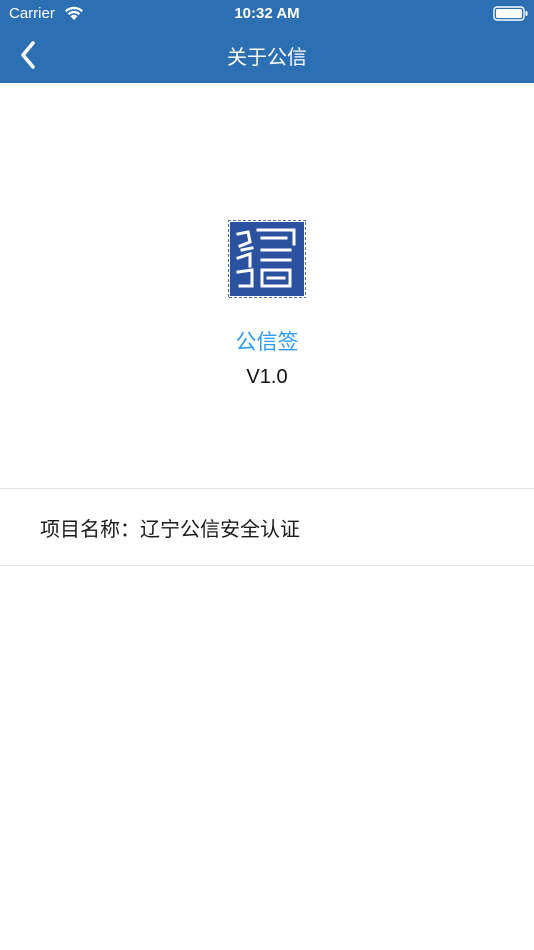 The width and height of the screenshot is (534, 950). I want to click on project-value: 辽宁公信安全认证, so click(220, 528).